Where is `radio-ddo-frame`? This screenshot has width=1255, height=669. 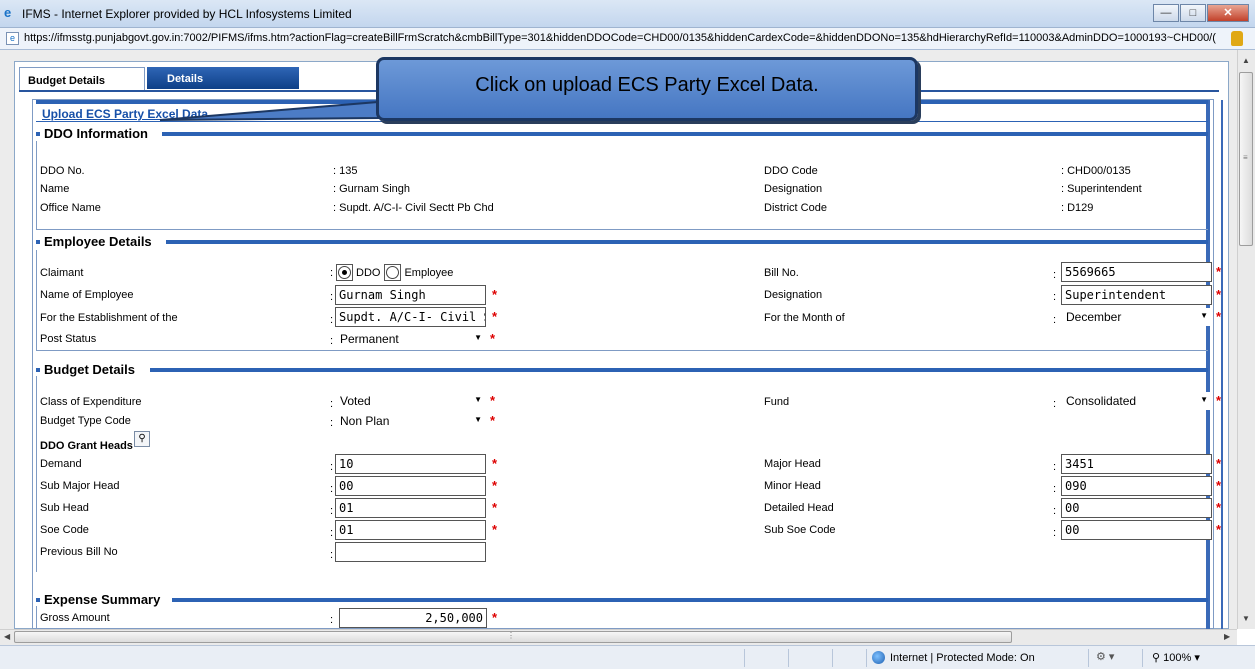 radio-ddo-frame is located at coordinates (344, 272).